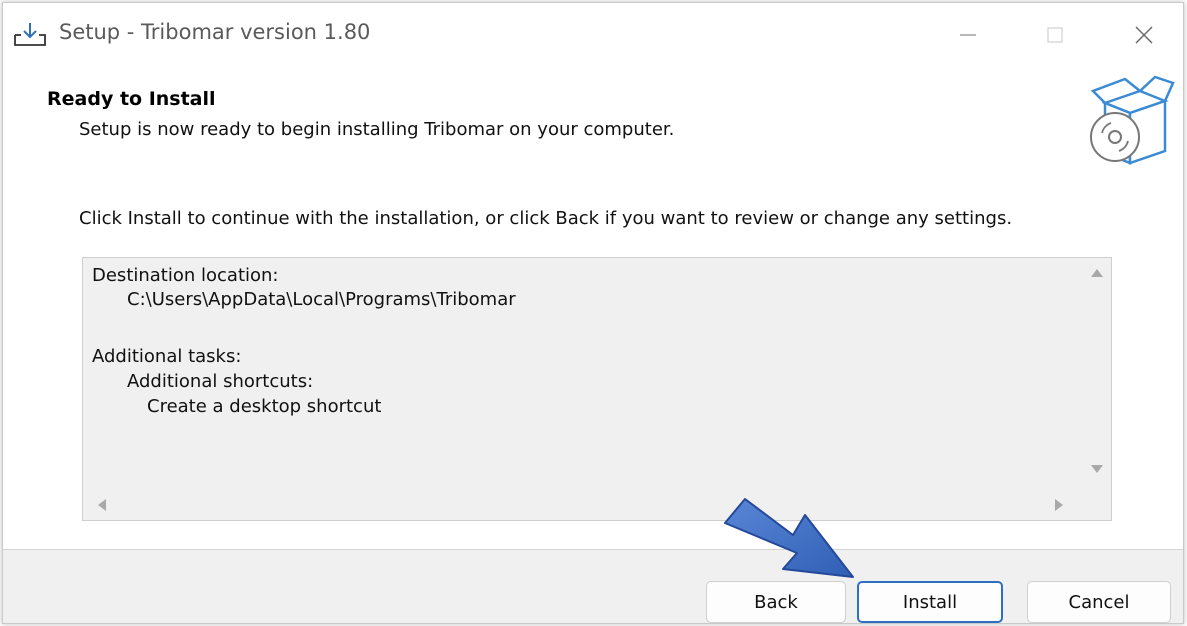 This screenshot has width=1187, height=626. I want to click on download-icon, so click(30, 34).